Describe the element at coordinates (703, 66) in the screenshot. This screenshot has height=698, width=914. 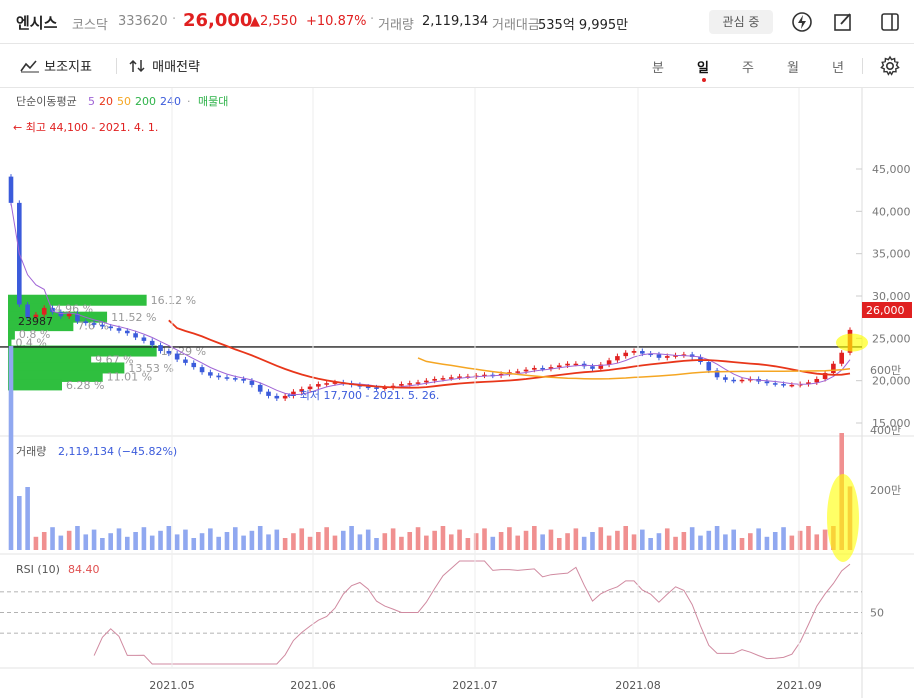
I see `period-day: 일` at that location.